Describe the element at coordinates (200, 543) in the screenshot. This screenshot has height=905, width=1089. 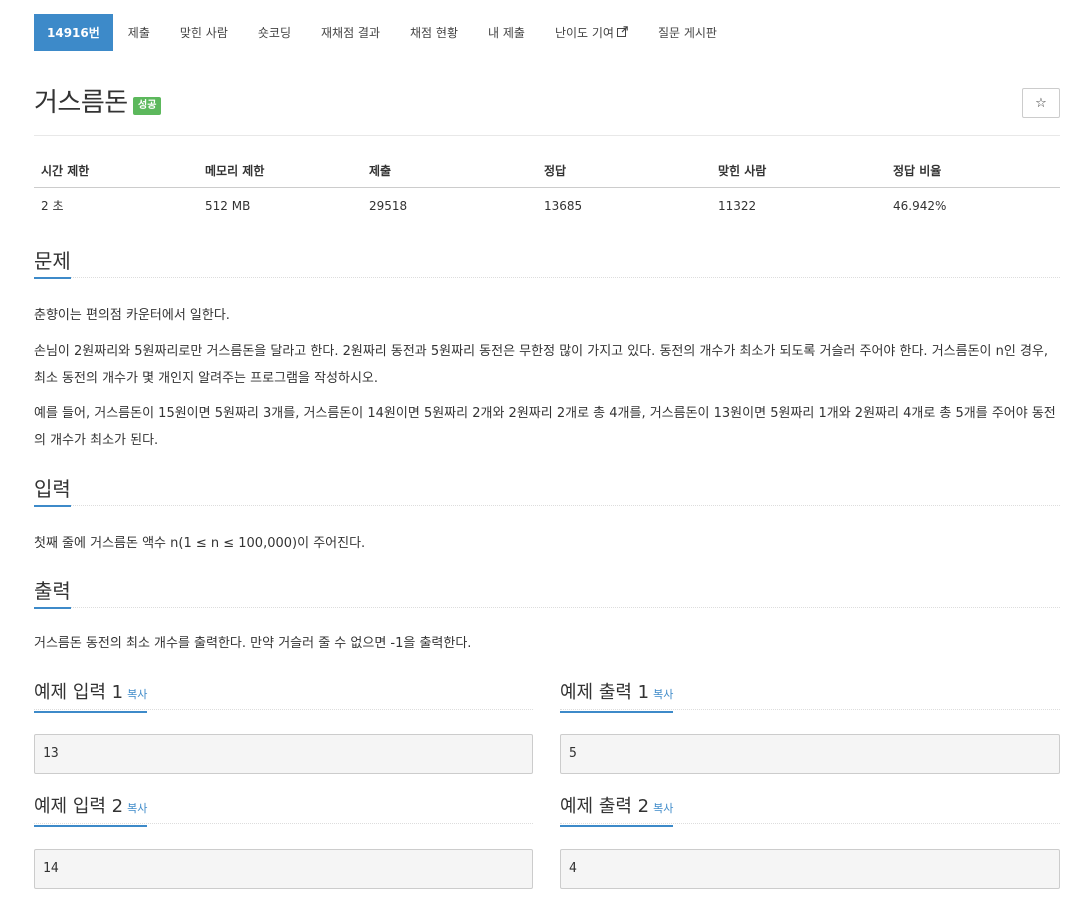
I see `input-description: 첫째 줄에 거스름돈 액수 n(1 ≤ n ≤ 100,000)이 주어진다.` at that location.